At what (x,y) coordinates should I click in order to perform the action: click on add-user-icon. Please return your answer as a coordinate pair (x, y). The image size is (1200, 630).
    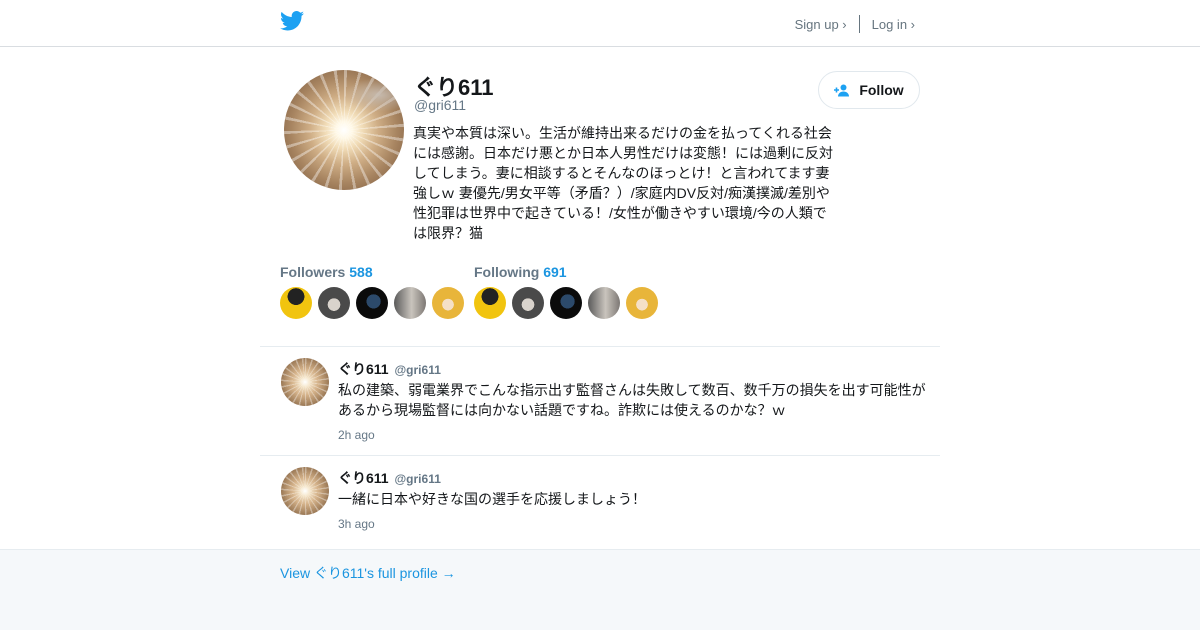
    Looking at the image, I should click on (842, 90).